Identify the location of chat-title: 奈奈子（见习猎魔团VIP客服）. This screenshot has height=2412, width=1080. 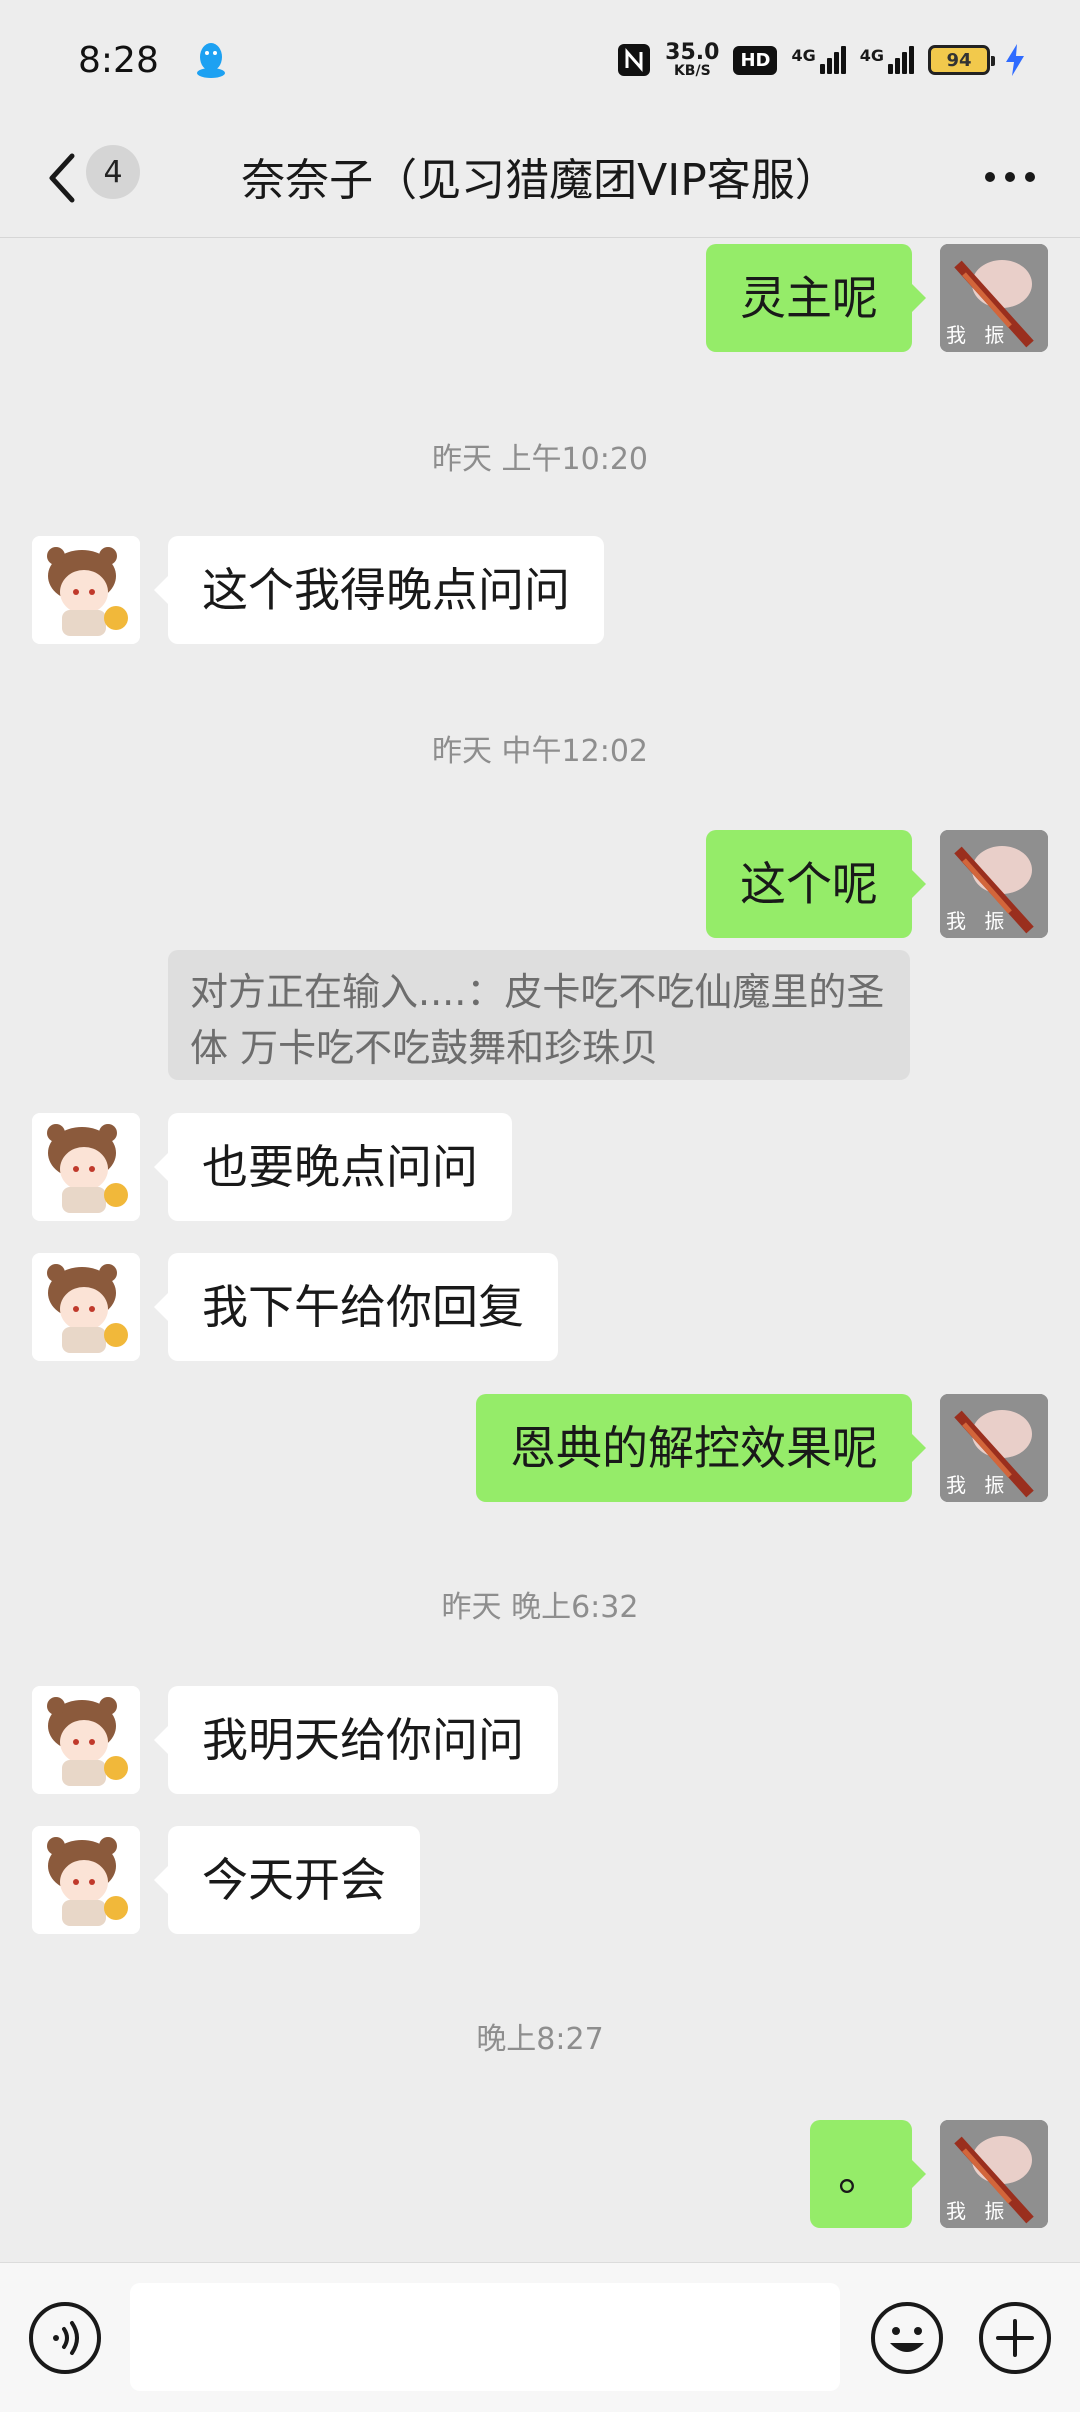
(540, 180).